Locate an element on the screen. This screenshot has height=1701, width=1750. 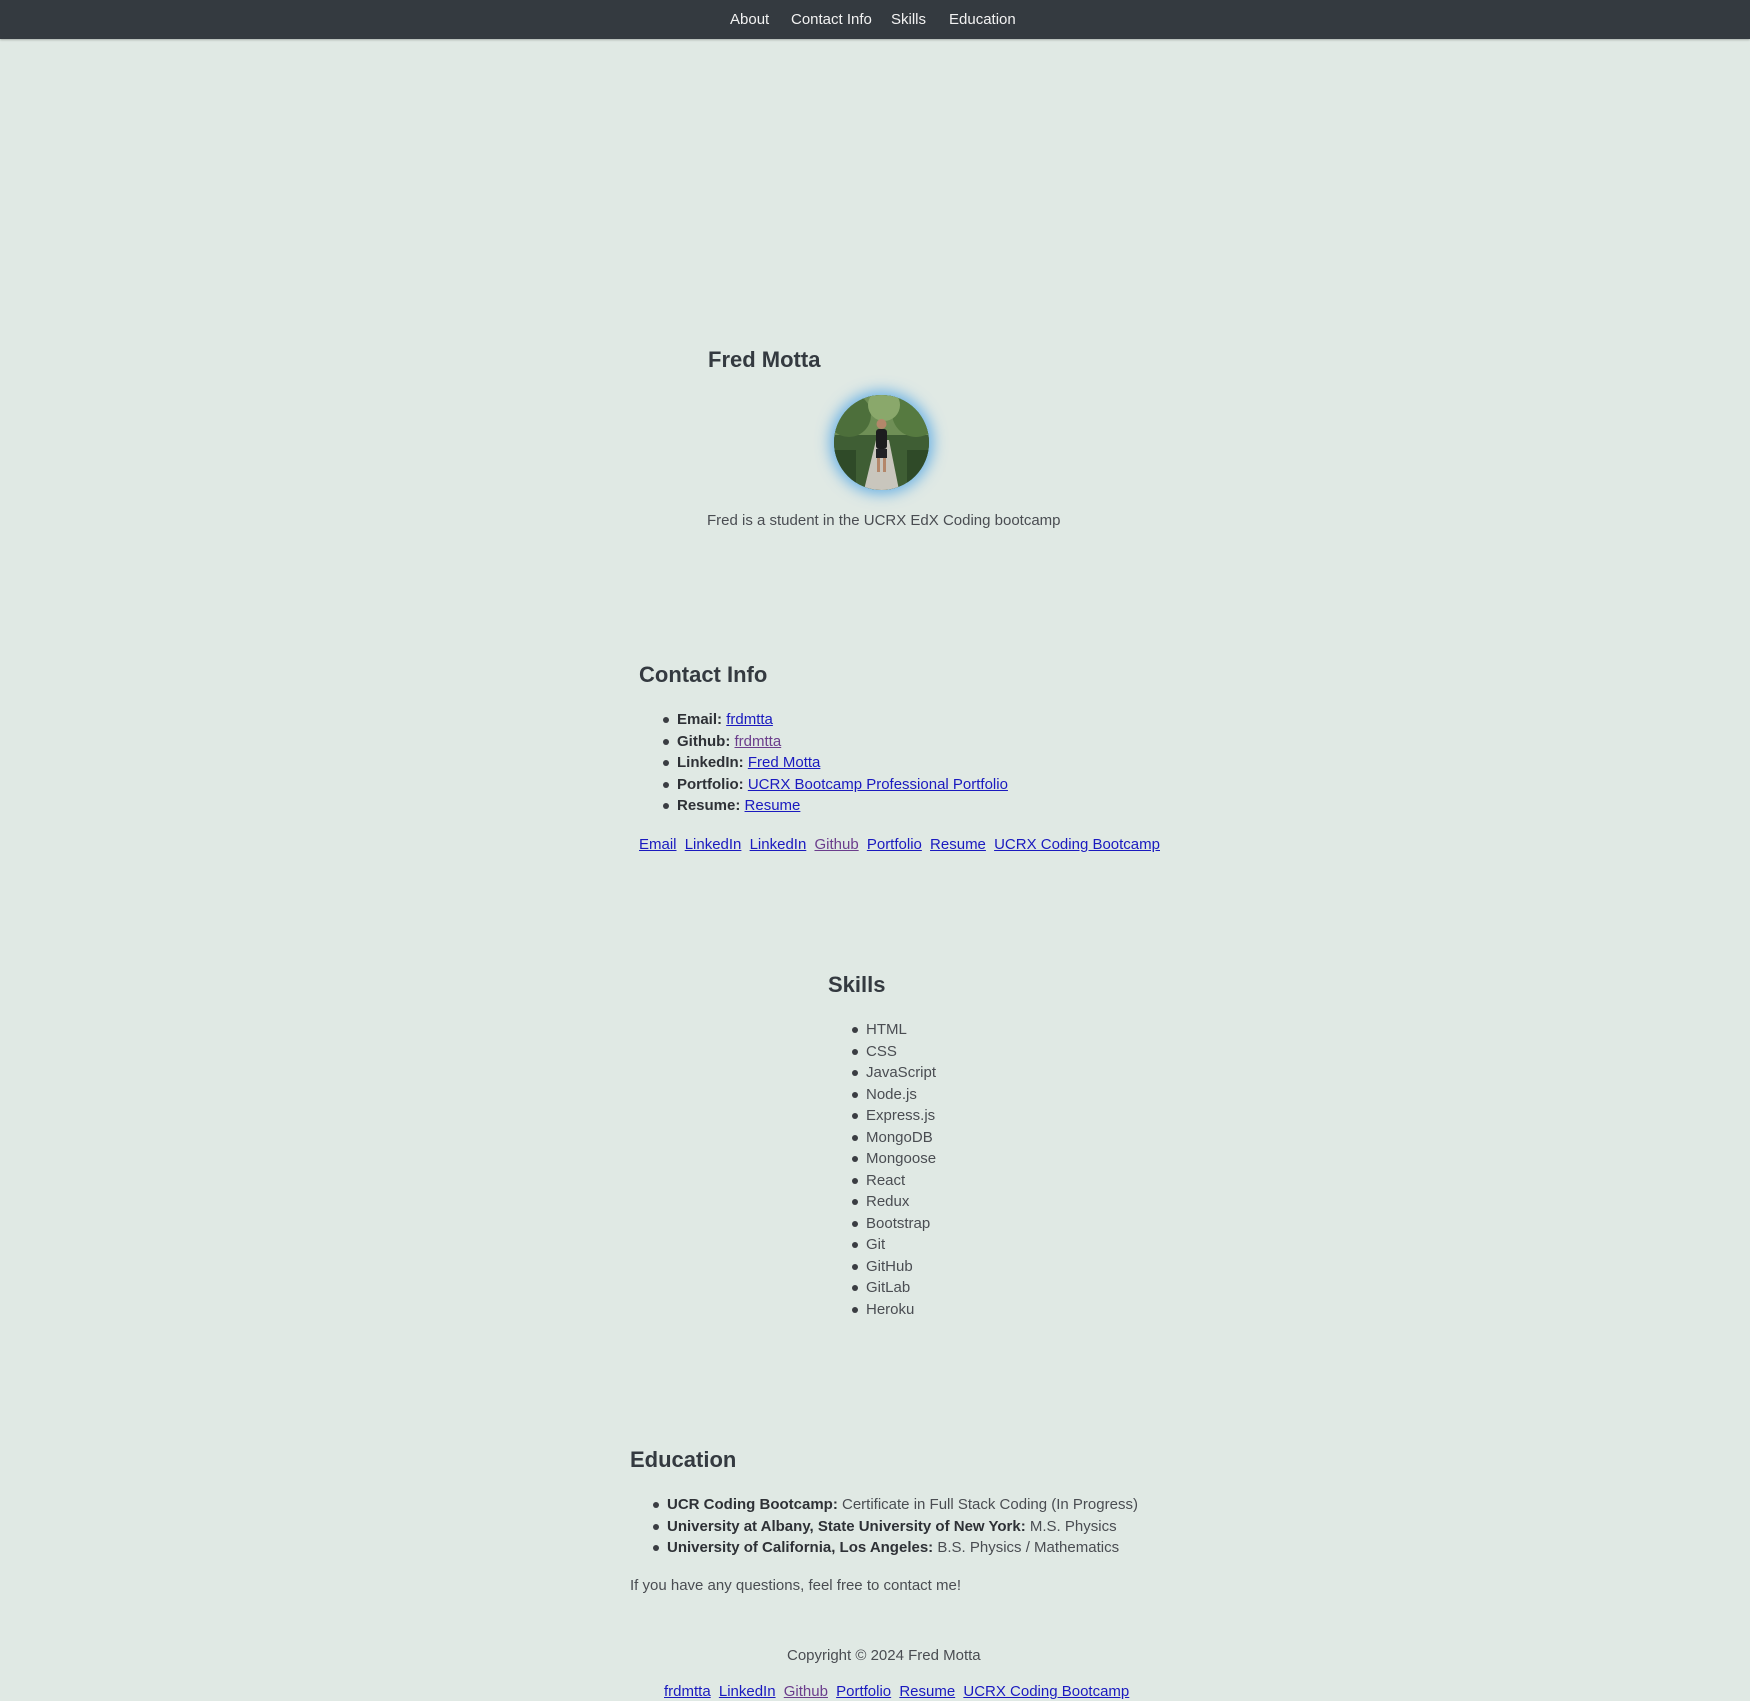
nav-link-contact-info: Contact Info is located at coordinates (831, 19).